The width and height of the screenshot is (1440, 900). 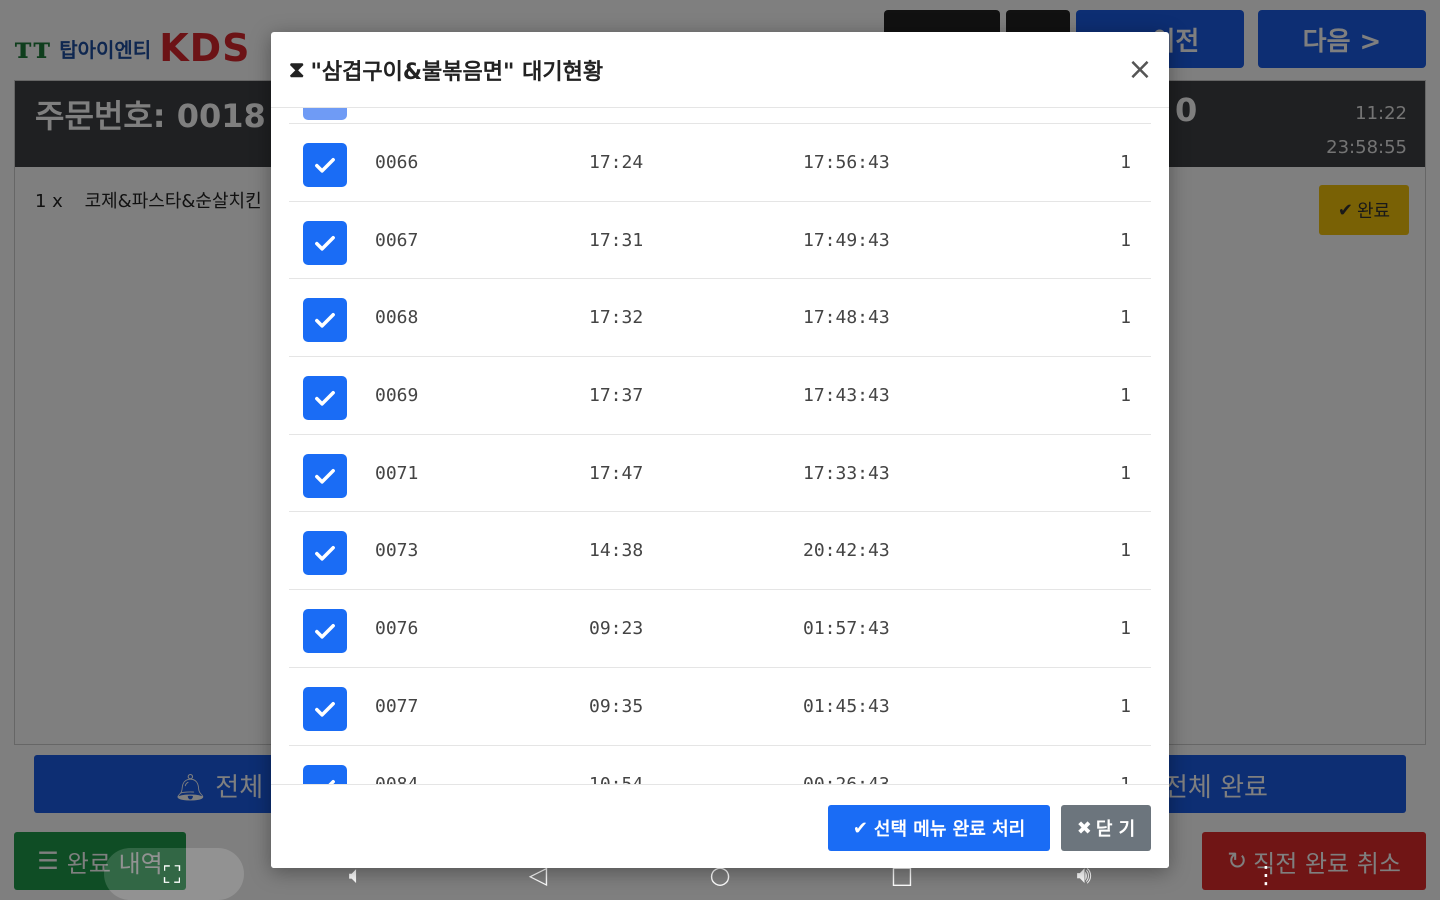 What do you see at coordinates (846, 629) in the screenshot?
I see `wait-duration: 01:57:43` at bounding box center [846, 629].